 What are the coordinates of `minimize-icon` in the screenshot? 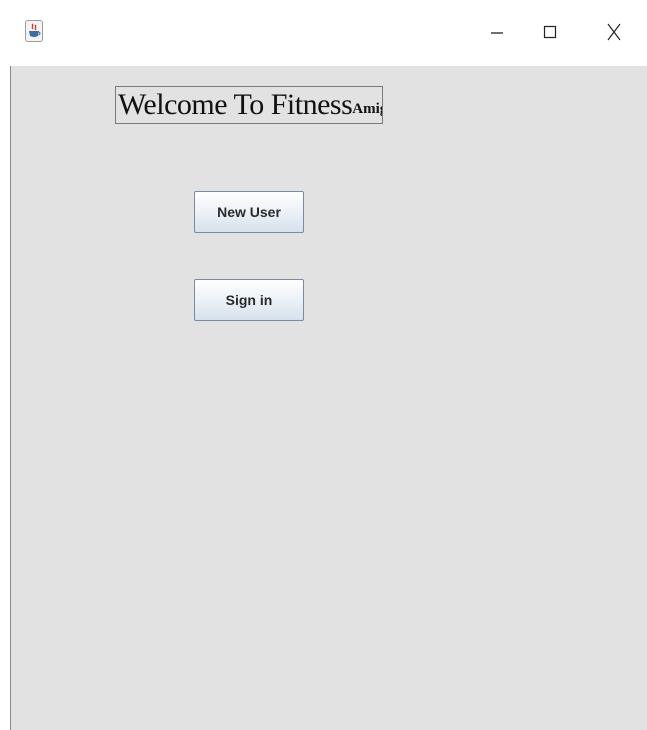 It's located at (497, 33).